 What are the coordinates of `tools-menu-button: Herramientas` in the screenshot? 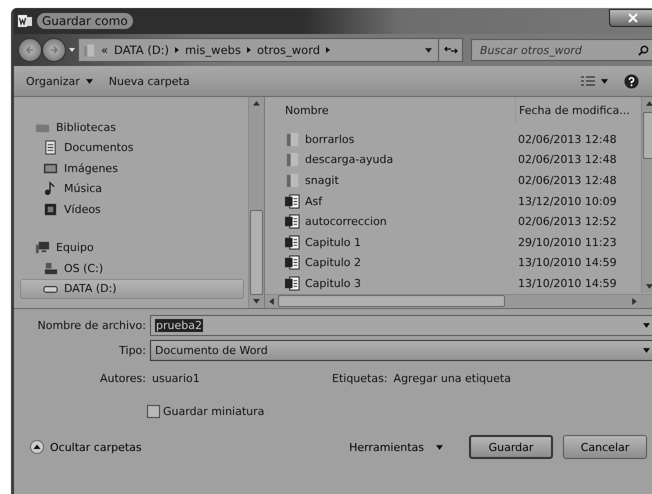 It's located at (396, 447).